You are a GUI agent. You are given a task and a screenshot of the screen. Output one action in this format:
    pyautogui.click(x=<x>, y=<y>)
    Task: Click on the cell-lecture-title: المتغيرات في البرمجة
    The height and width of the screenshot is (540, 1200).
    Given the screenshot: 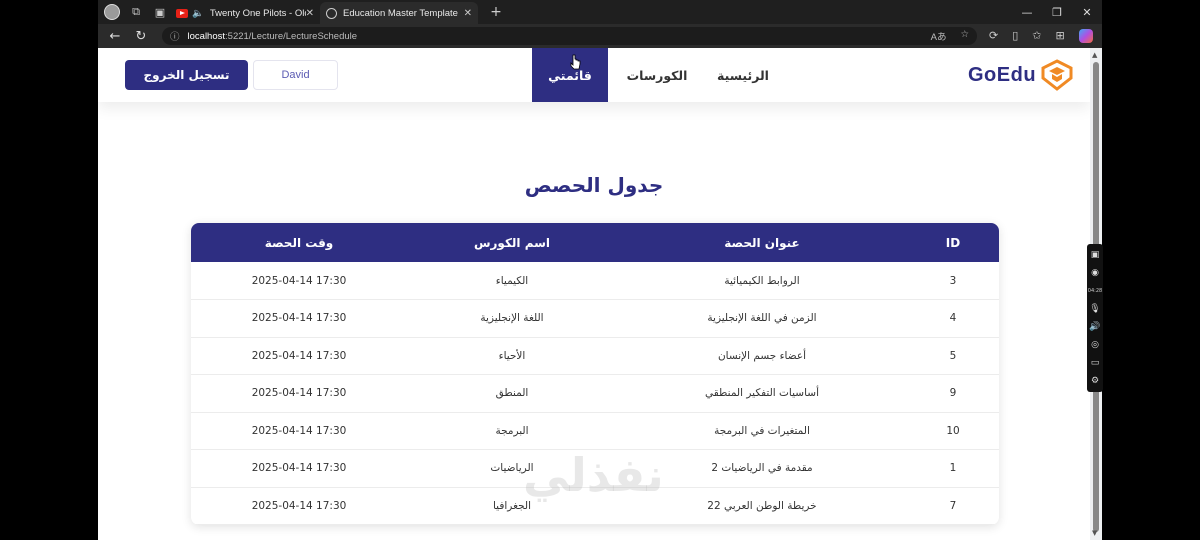 What is the action you would take?
    pyautogui.click(x=762, y=431)
    